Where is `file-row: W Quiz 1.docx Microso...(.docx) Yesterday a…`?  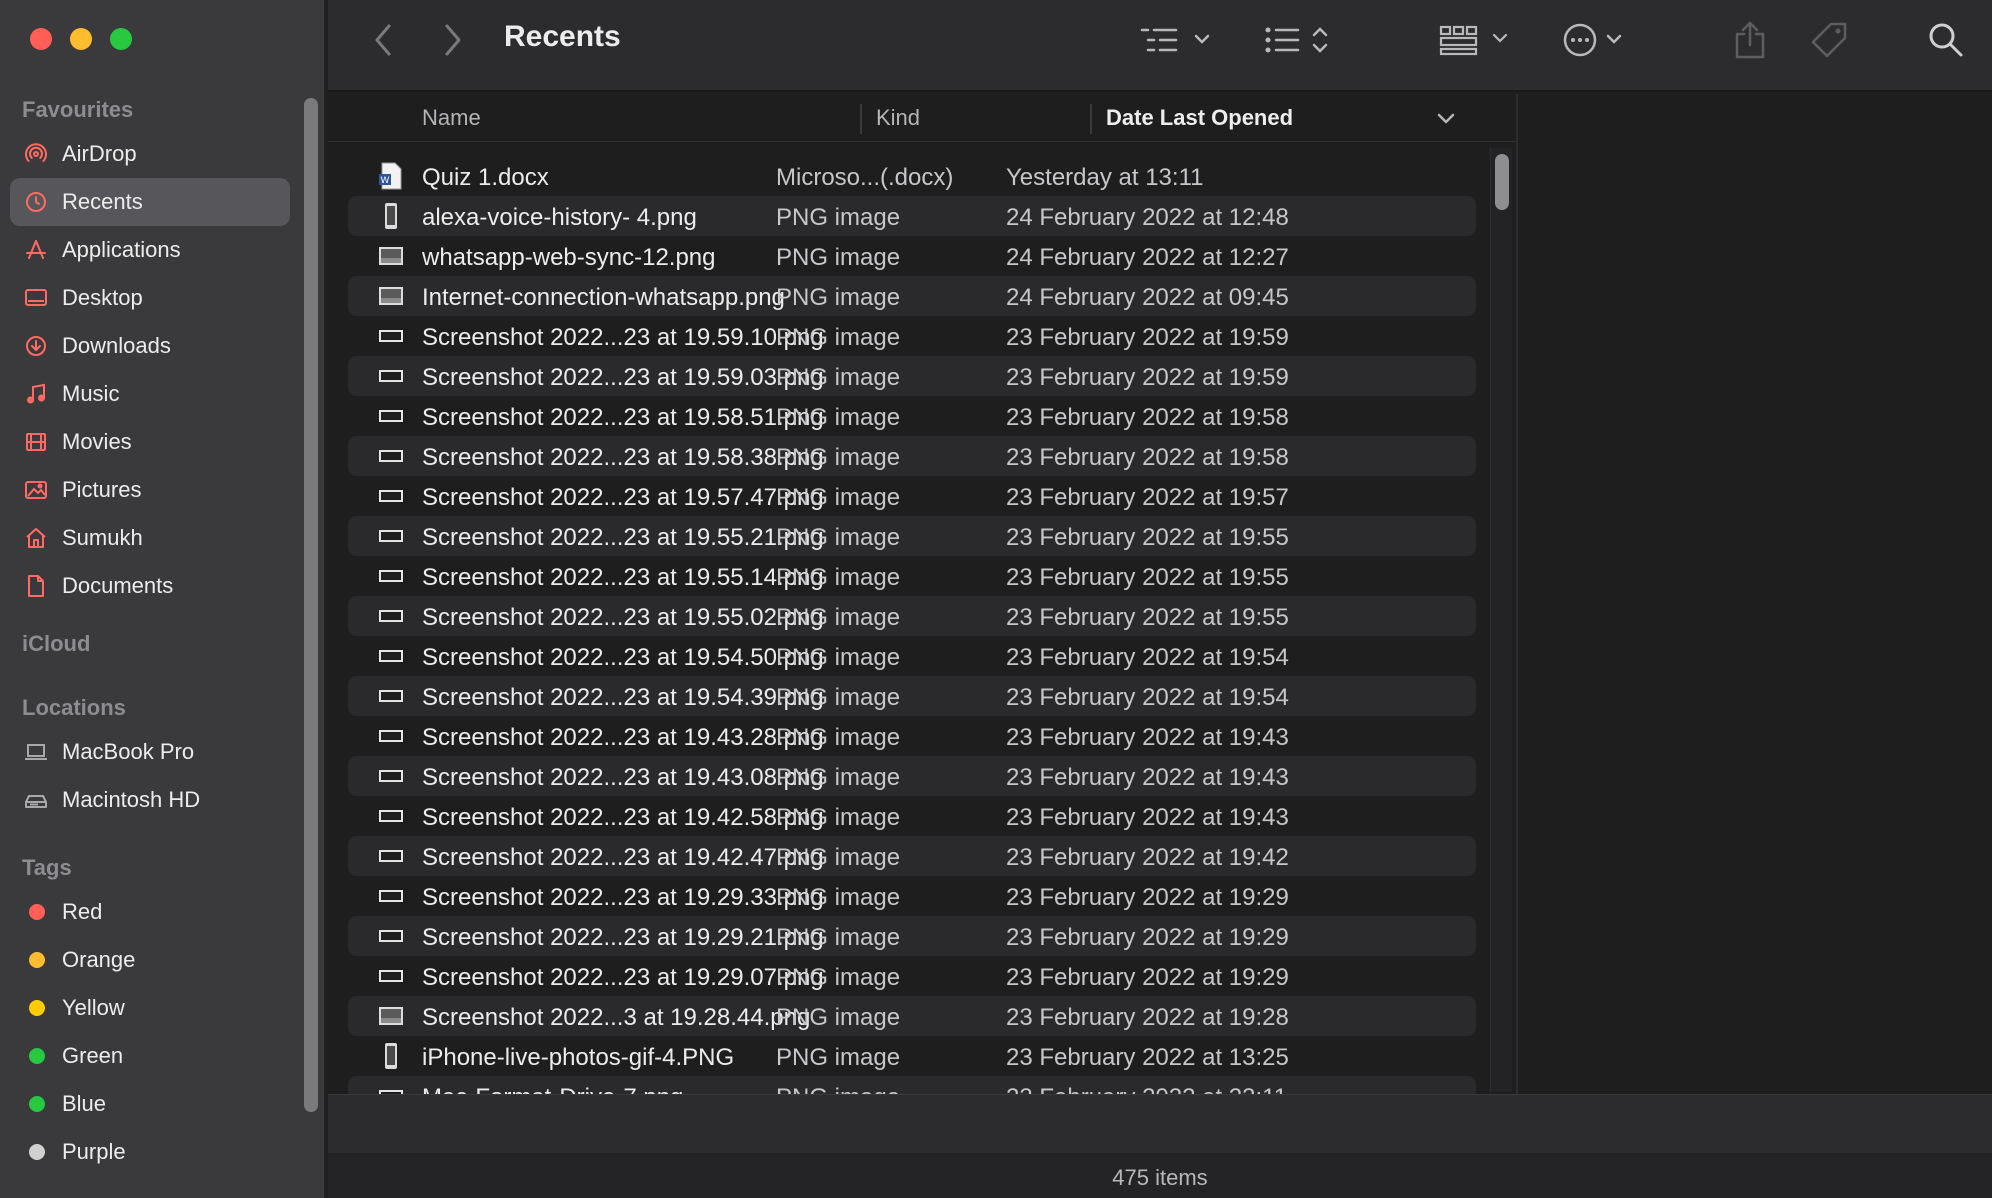
file-row: W Quiz 1.docx Microso...(.docx) Yesterday a… is located at coordinates (912, 176).